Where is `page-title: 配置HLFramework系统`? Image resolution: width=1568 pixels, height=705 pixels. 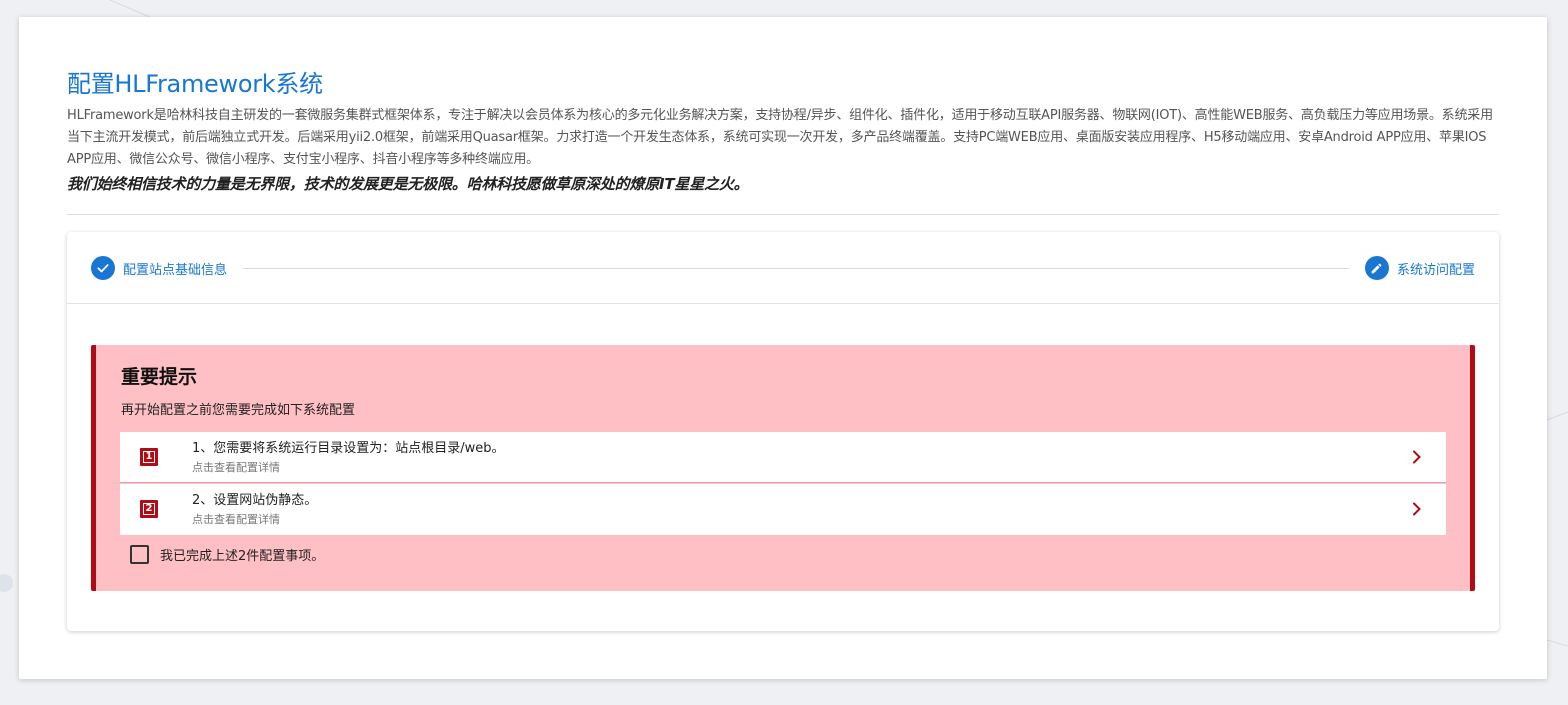 page-title: 配置HLFramework系统 is located at coordinates (195, 84).